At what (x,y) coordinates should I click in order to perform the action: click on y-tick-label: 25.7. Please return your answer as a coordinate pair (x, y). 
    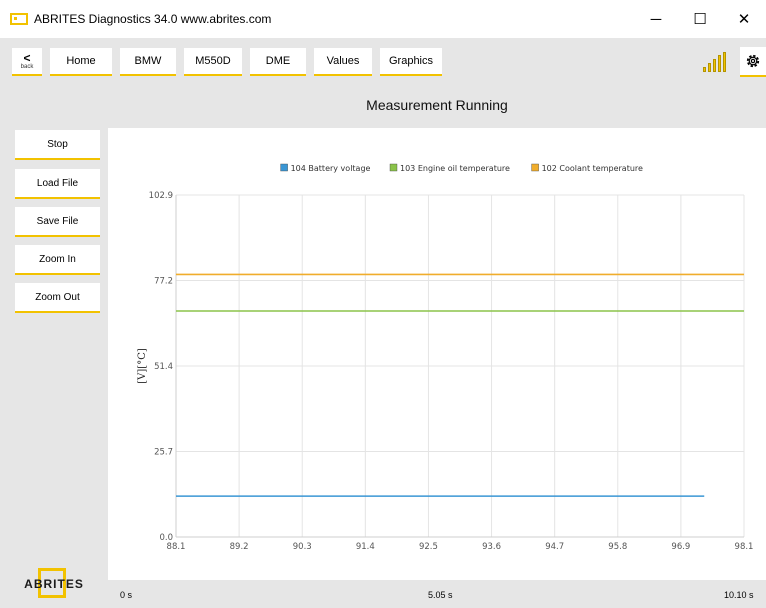
    Looking at the image, I should click on (163, 453).